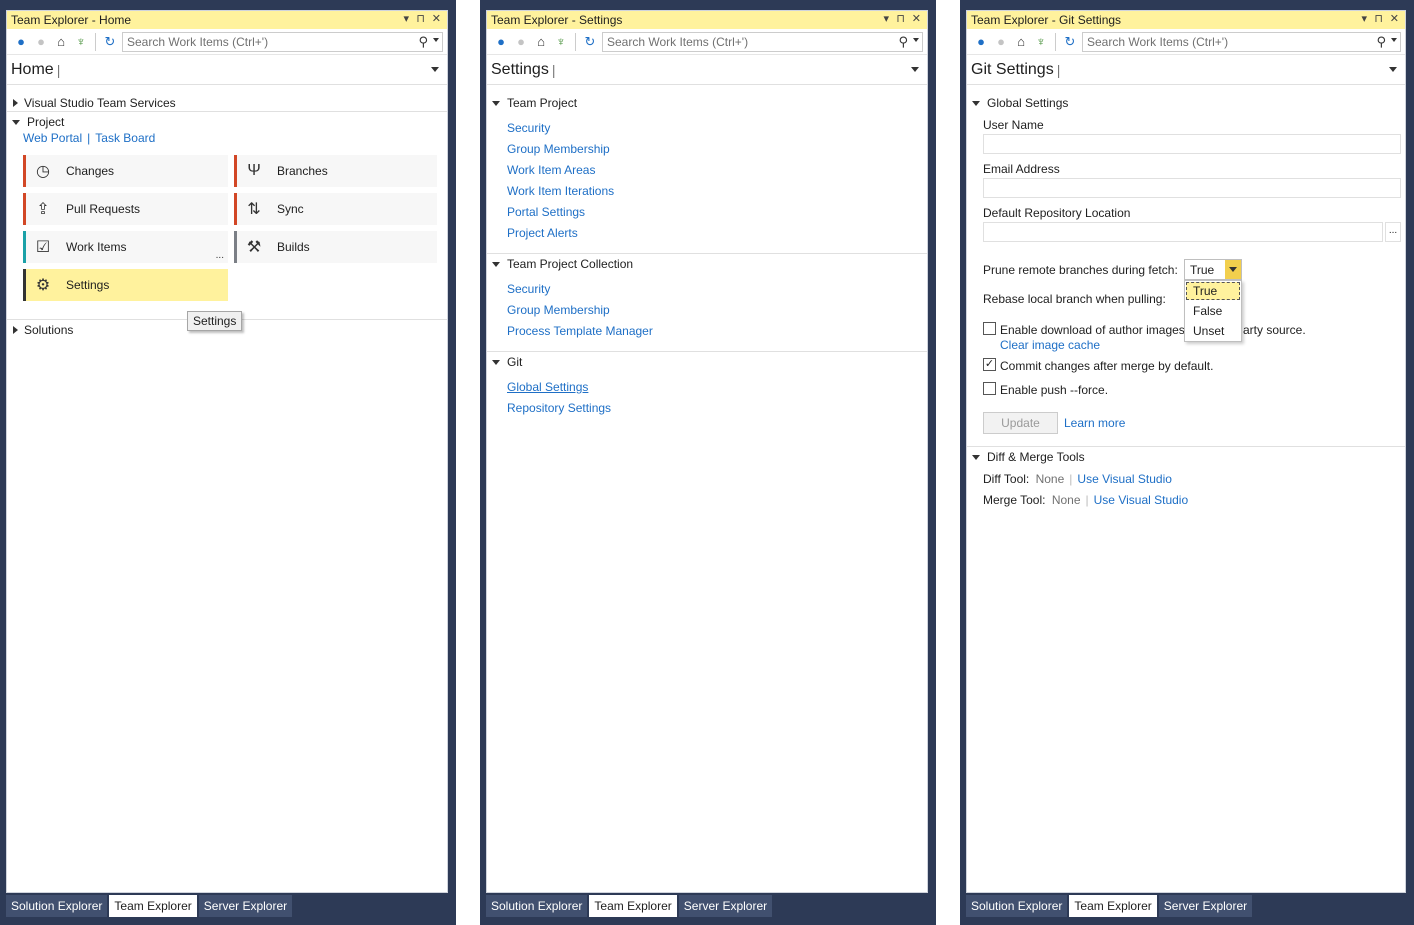  Describe the element at coordinates (125, 209) in the screenshot. I see `tile-pull-requests: ⇪ Pull Requests` at that location.